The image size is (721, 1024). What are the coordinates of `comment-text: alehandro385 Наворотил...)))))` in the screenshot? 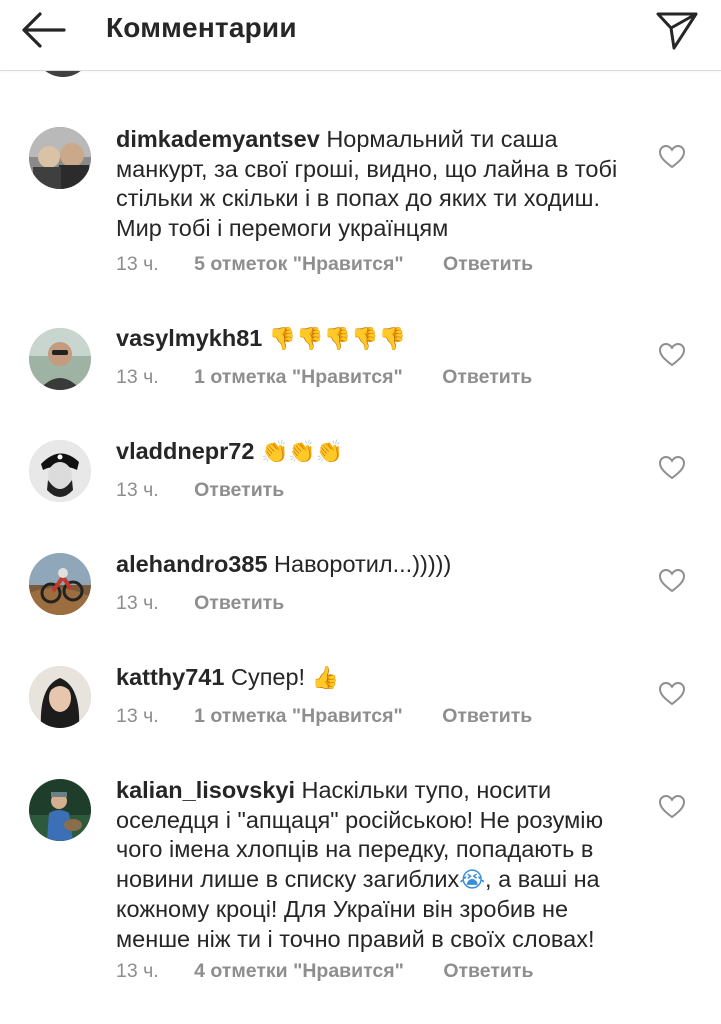 It's located at (381, 565).